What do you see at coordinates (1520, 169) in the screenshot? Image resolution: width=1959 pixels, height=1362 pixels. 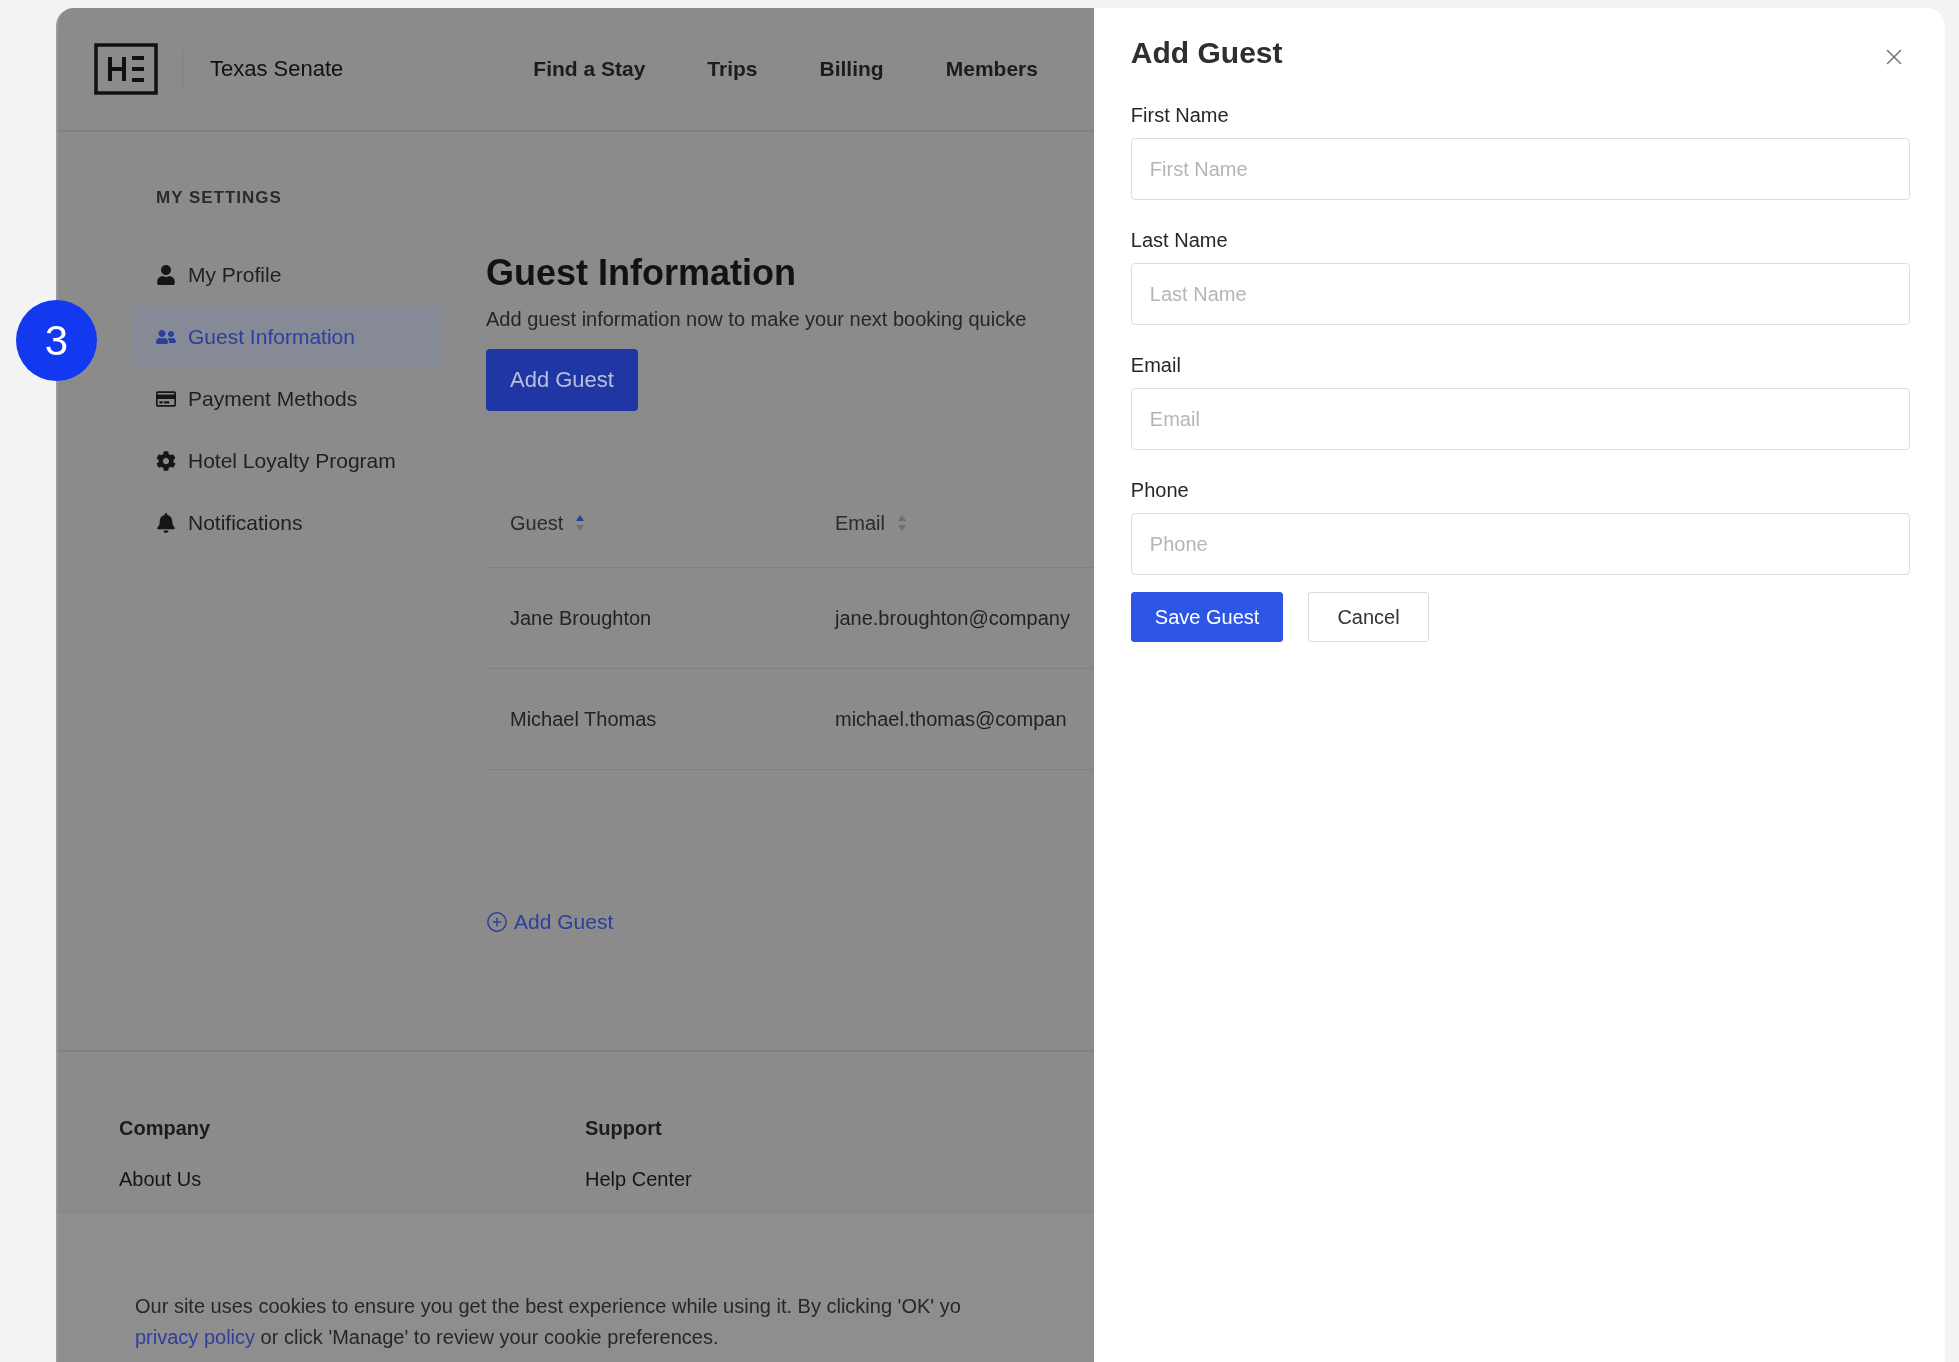 I see `text-field: First Name` at bounding box center [1520, 169].